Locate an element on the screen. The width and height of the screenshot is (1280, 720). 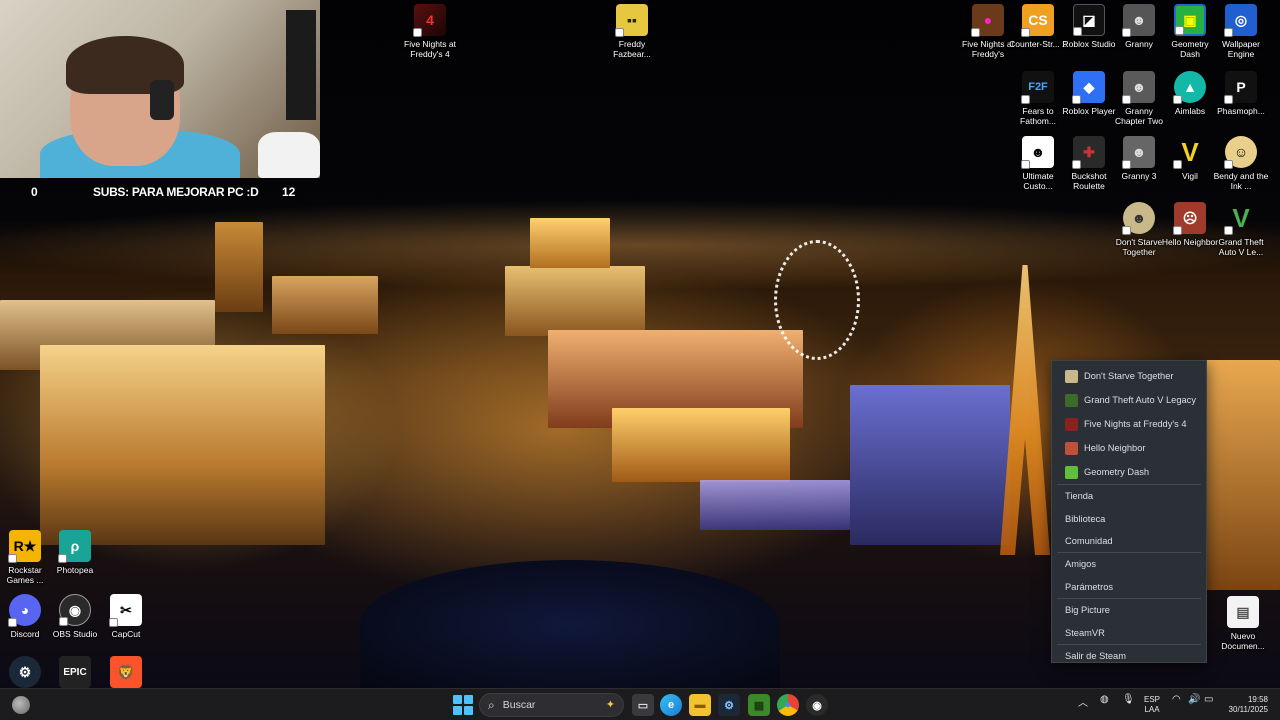
desktop-icon-aimlabs: ▲ Aimlabs is located at coordinates (1190, 93).